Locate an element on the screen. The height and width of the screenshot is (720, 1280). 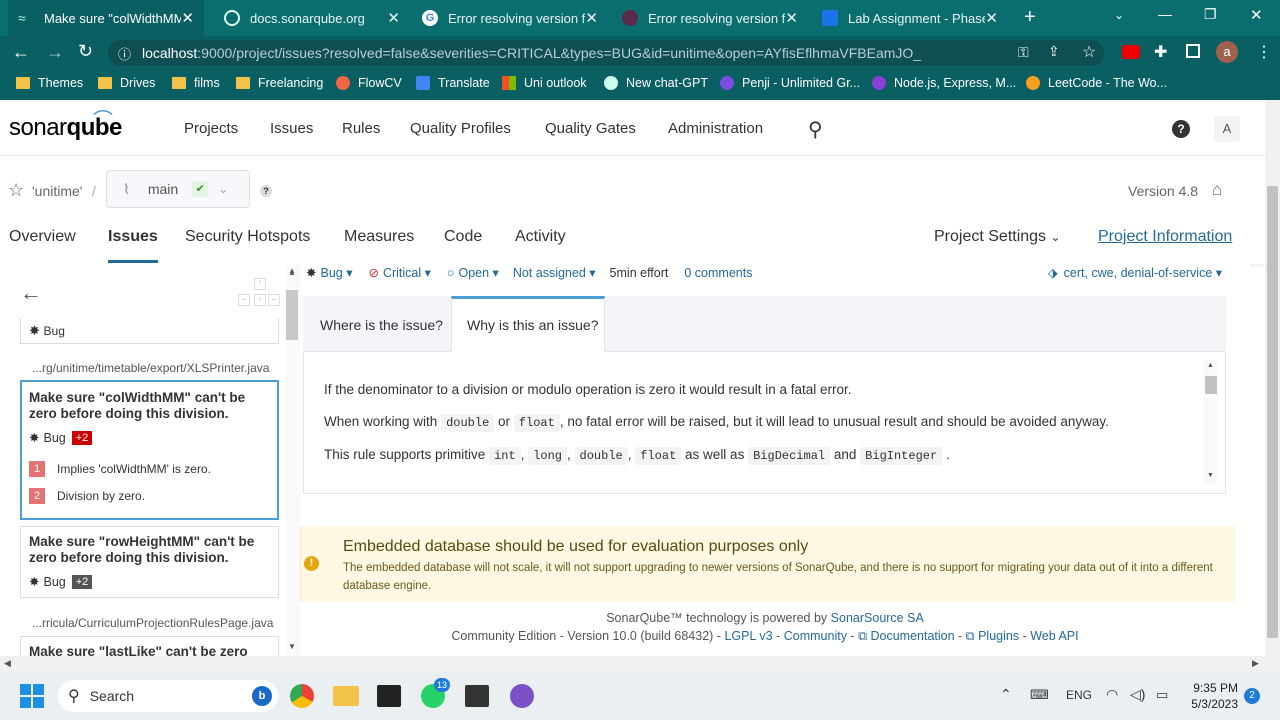
share-icon: ⇪ is located at coordinates (1054, 51).